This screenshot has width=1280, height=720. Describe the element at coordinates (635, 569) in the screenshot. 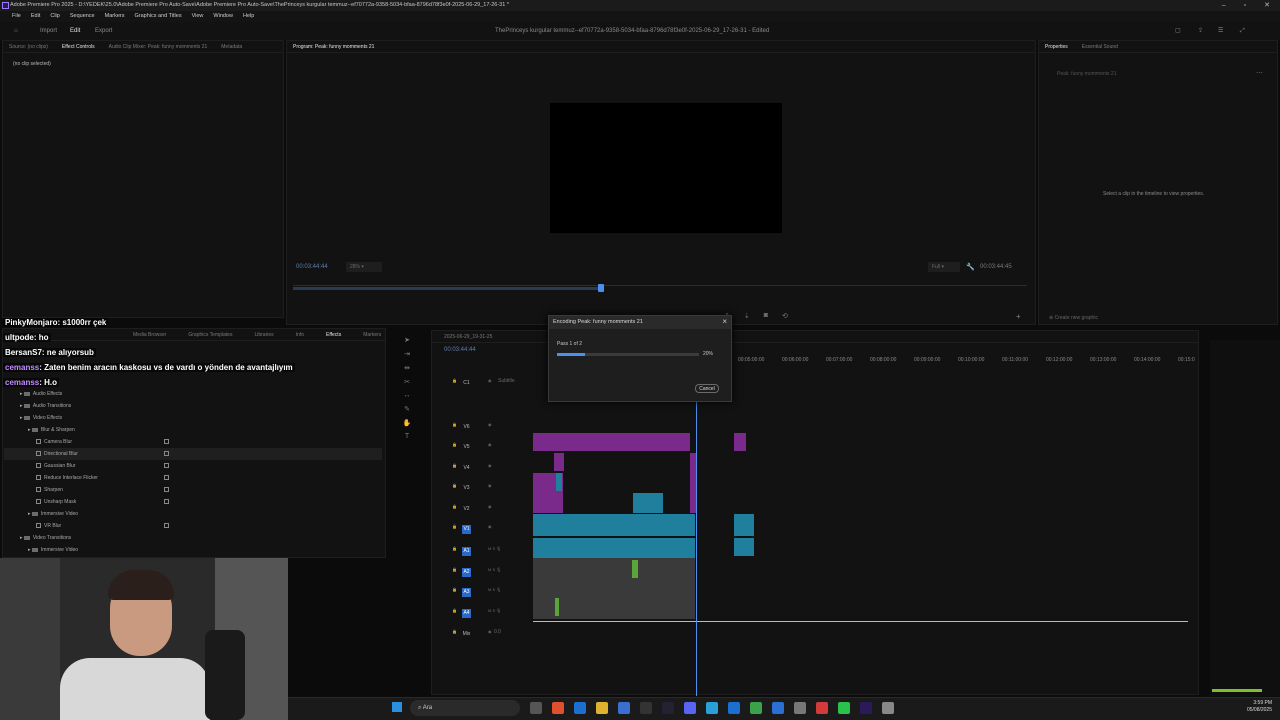

I see `audio-clip` at that location.